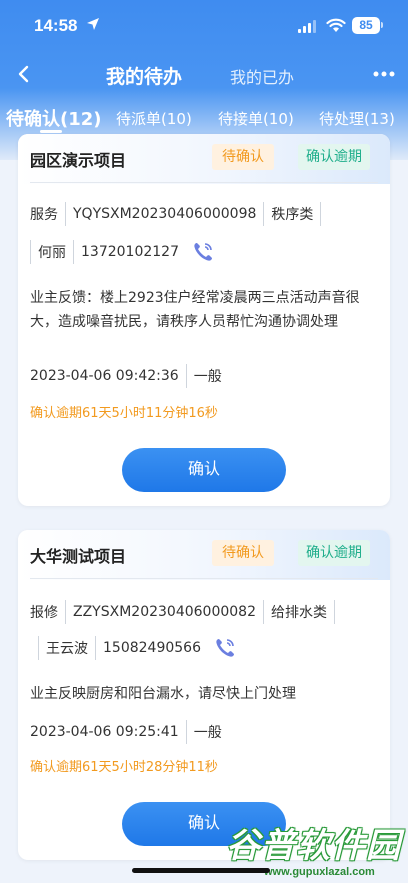 The height and width of the screenshot is (883, 408). Describe the element at coordinates (24, 74) in the screenshot. I see `back-chevron-icon` at that location.